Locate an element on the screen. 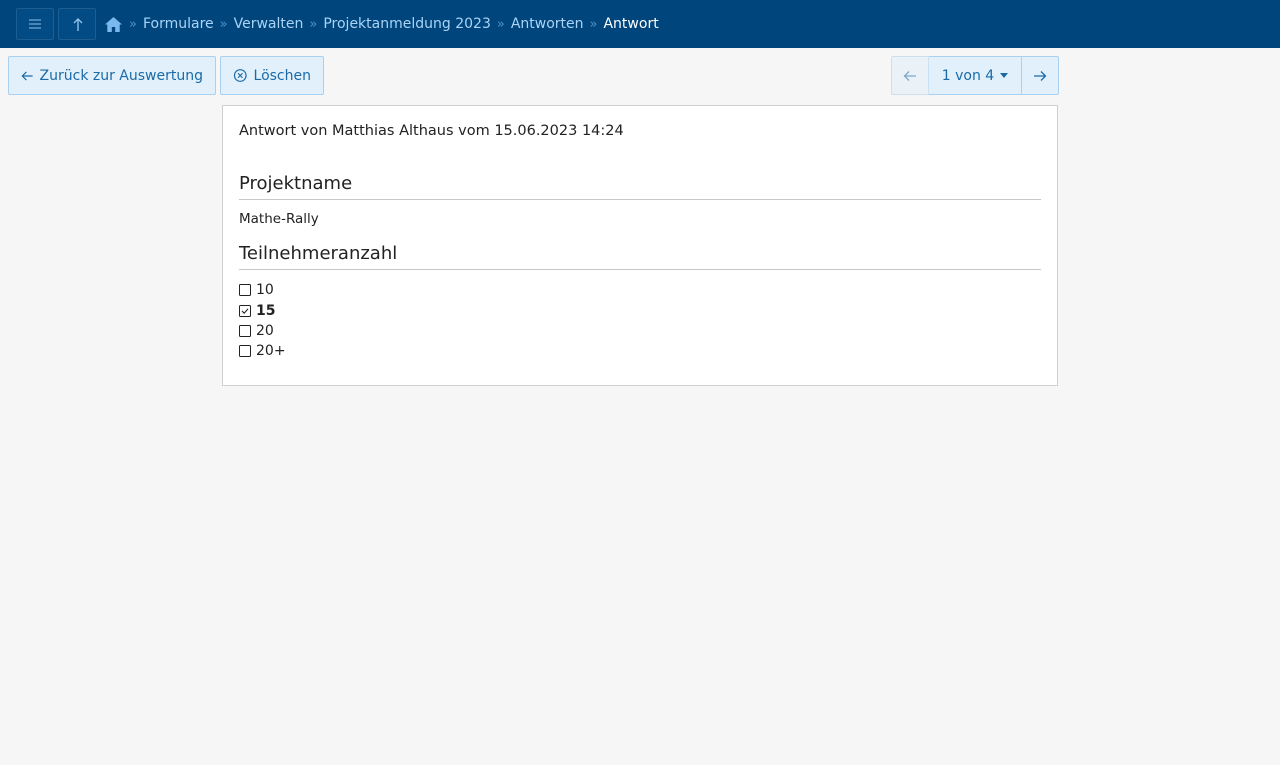 The height and width of the screenshot is (765, 1280). page-selector-dropdown: 1 von 4 is located at coordinates (975, 75).